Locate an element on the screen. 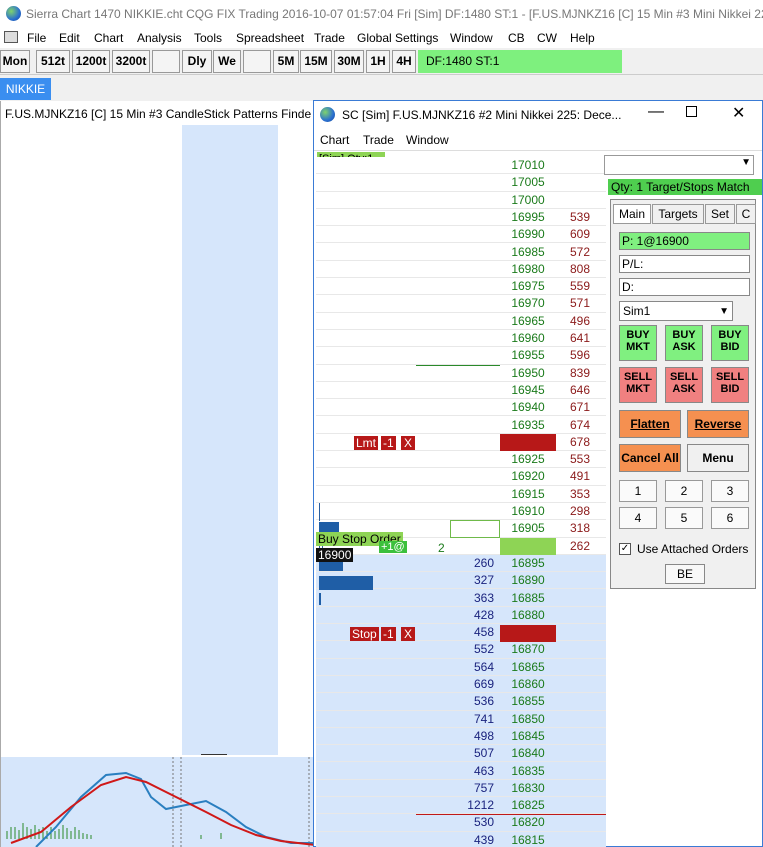 Image resolution: width=763 pixels, height=847 pixels. ladder-row: 16955 596 is located at coordinates (461, 356).